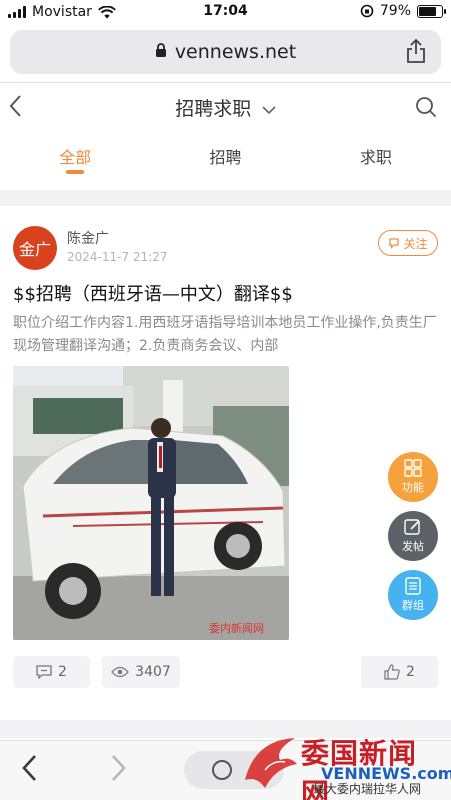 This screenshot has height=800, width=451. I want to click on search-button, so click(426, 109).